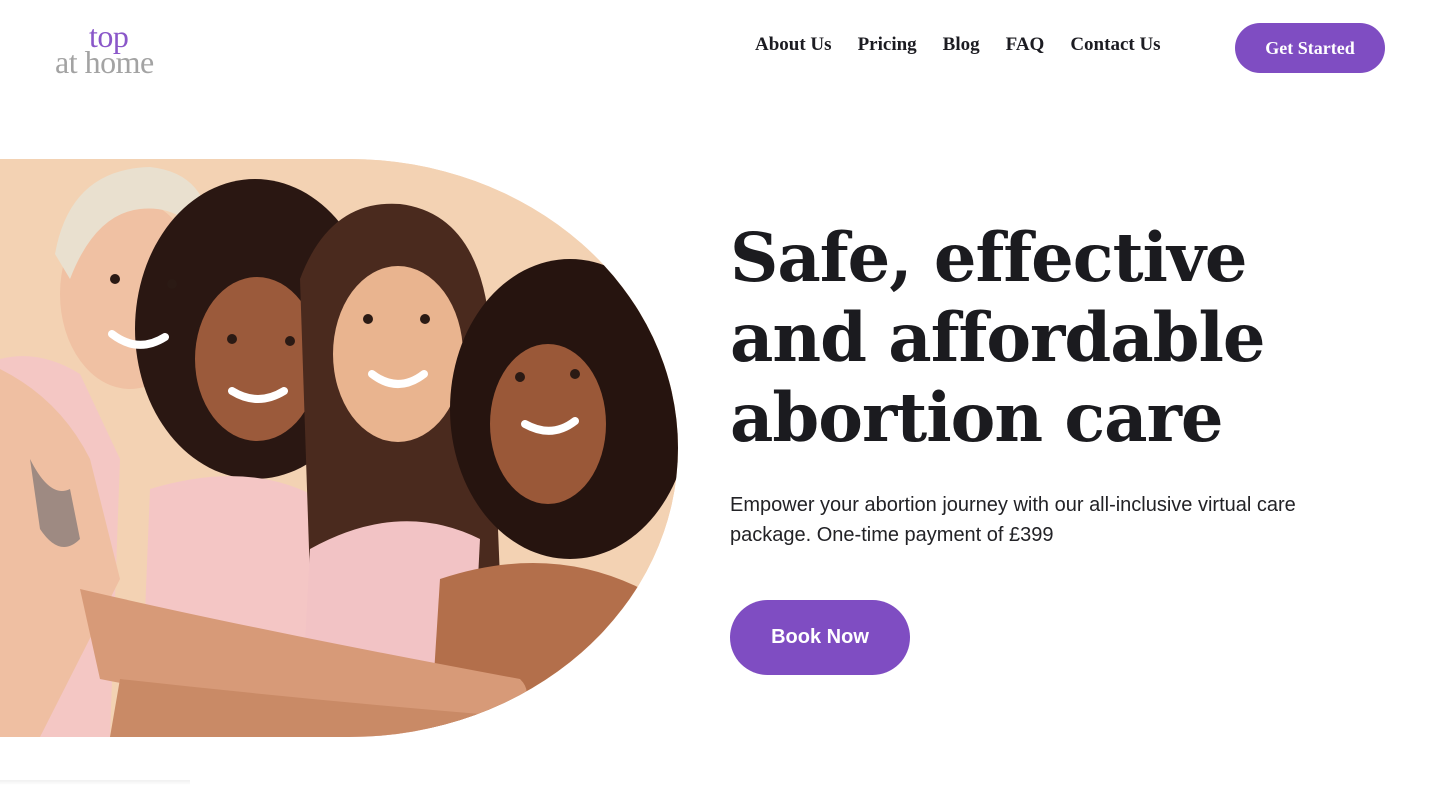 This screenshot has height=785, width=1440. What do you see at coordinates (977, 417) in the screenshot?
I see `headline-line-3: abortion care` at bounding box center [977, 417].